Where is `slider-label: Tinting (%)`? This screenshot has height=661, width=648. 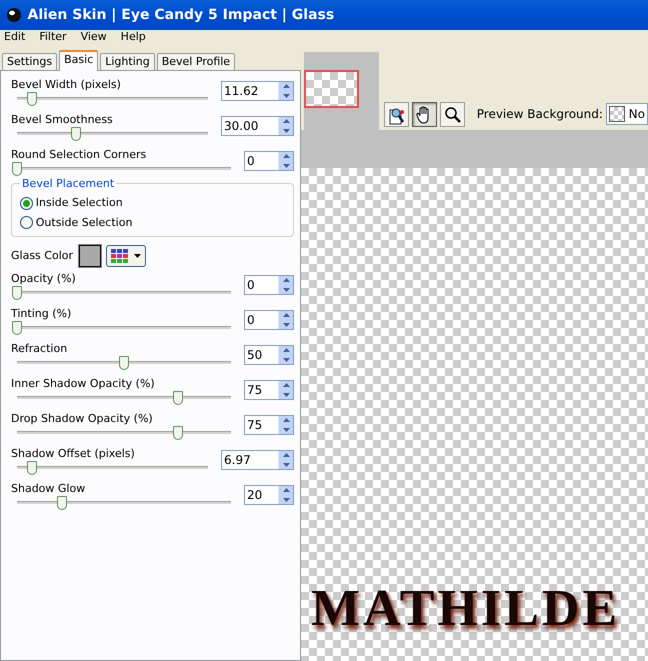 slider-label: Tinting (%) is located at coordinates (41, 313).